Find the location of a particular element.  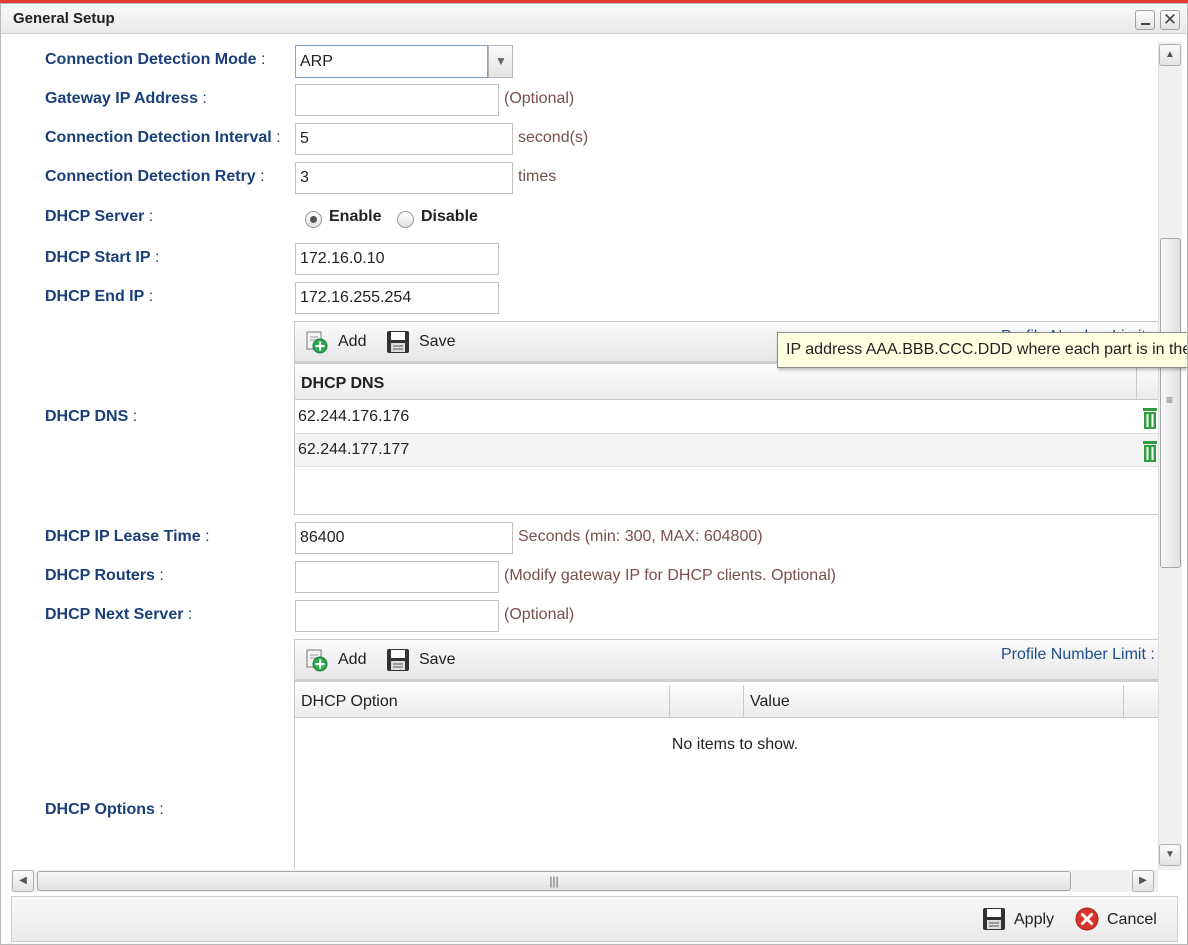

dhcp-server-enable-label: Enable is located at coordinates (355, 217).